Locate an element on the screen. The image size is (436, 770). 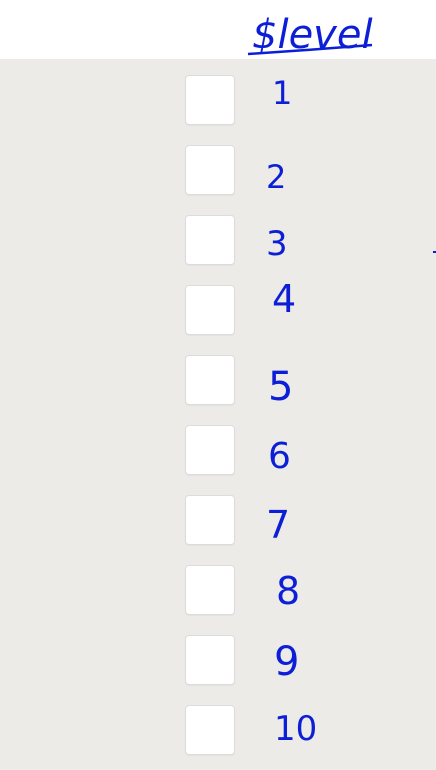
level-1-box is located at coordinates (210, 100).